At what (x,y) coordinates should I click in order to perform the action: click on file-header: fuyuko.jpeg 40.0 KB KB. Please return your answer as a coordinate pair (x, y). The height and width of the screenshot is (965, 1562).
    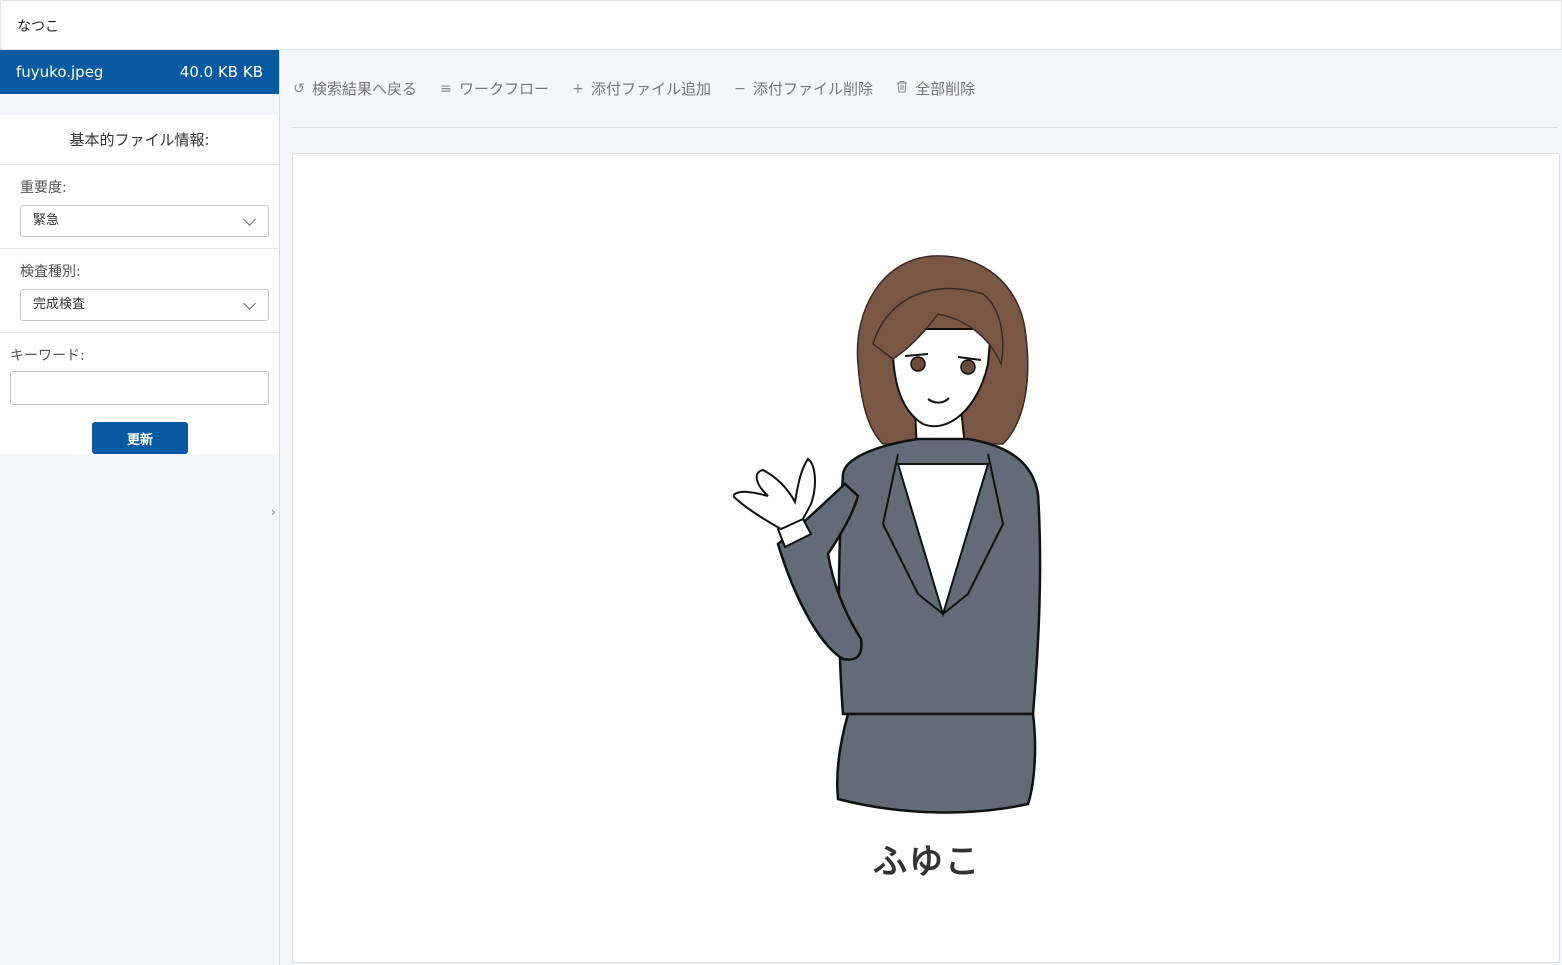
    Looking at the image, I should click on (139, 72).